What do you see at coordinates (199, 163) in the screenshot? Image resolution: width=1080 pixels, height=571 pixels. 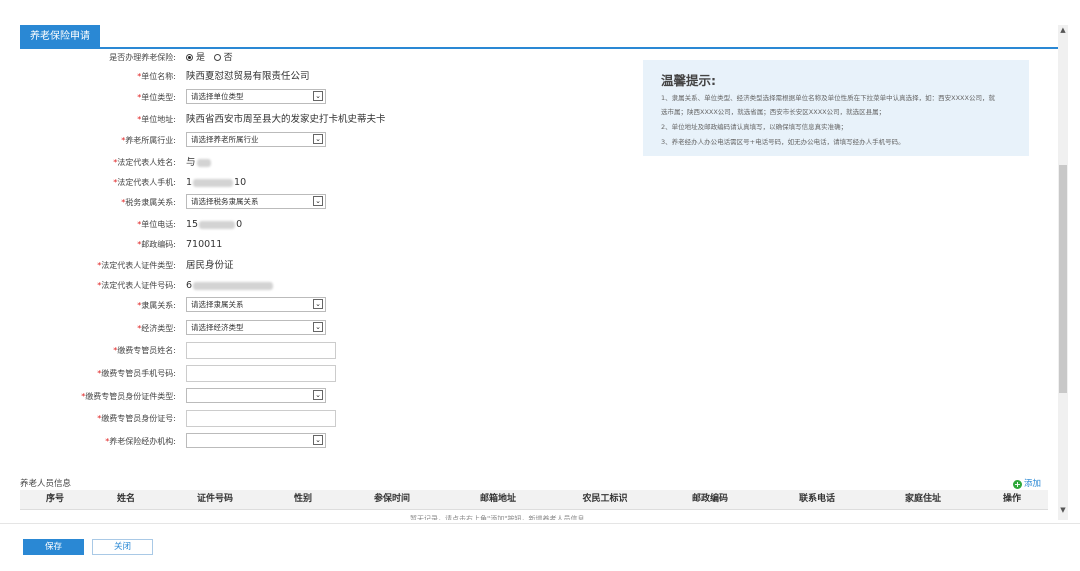 I see `legal-name-value: 与` at bounding box center [199, 163].